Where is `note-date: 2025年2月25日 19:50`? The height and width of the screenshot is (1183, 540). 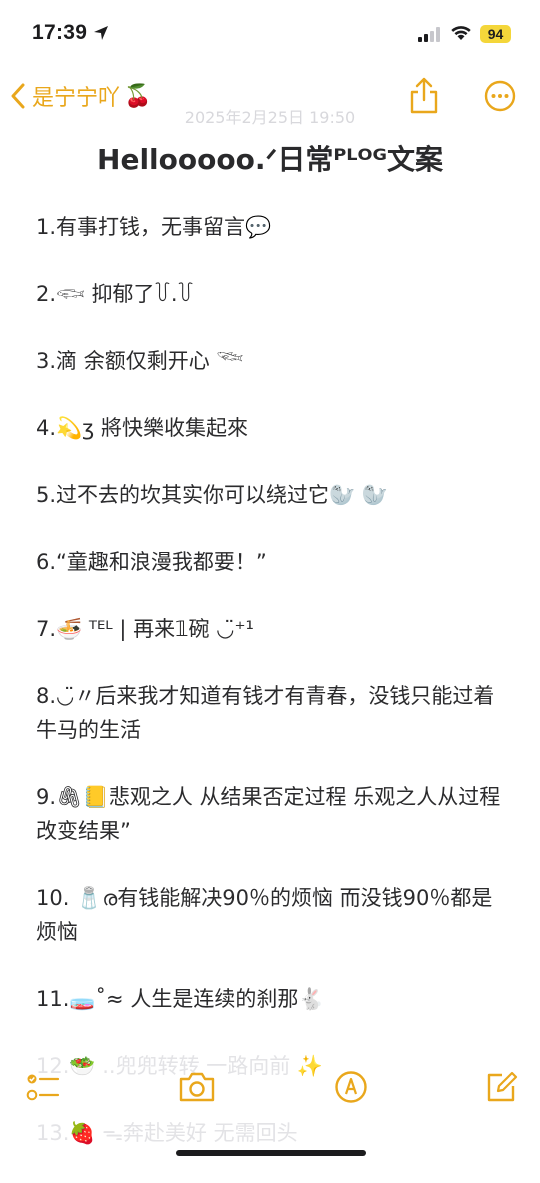 note-date: 2025年2月25日 19:50 is located at coordinates (270, 117).